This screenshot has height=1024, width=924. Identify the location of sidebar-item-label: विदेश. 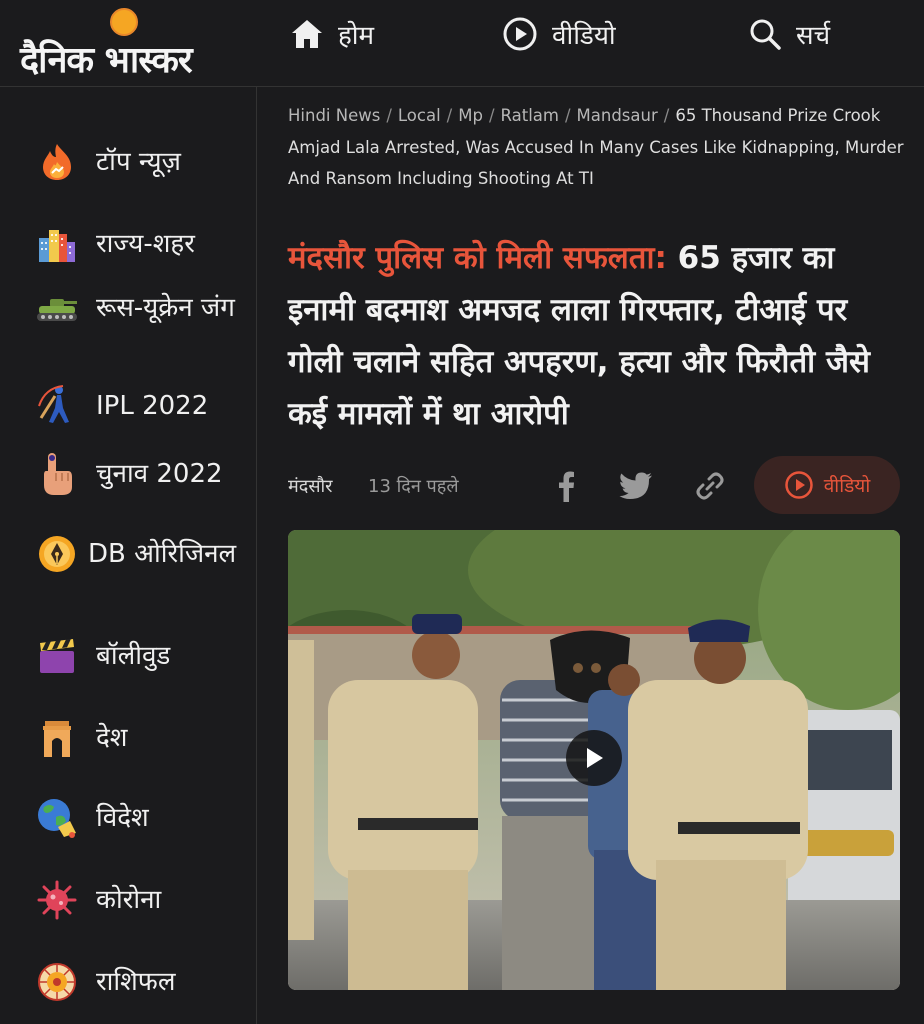
(122, 818).